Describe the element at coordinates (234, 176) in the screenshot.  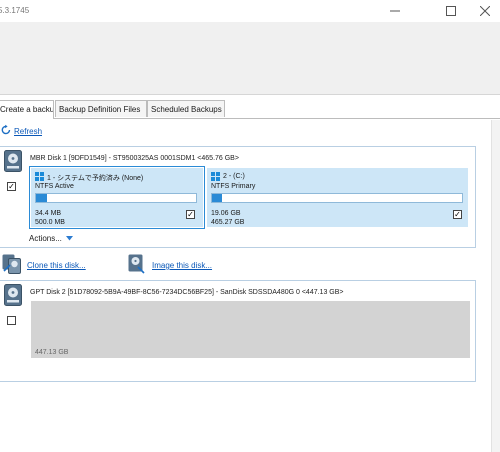
I see `partition-2-title: 2 - (C:)` at that location.